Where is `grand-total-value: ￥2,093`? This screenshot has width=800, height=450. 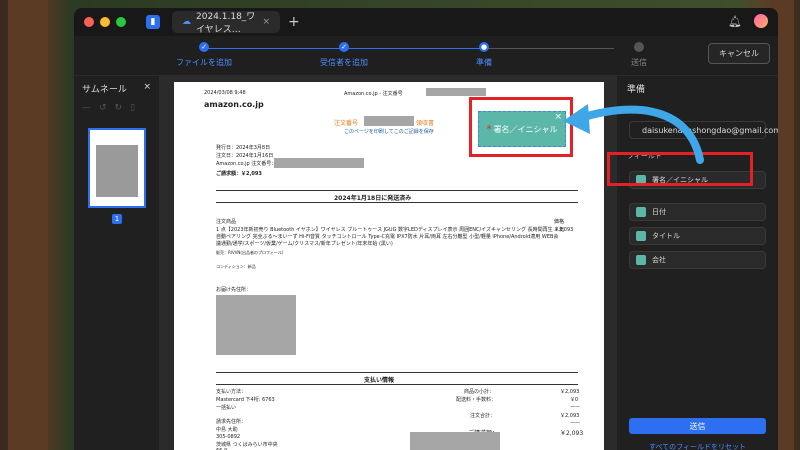
grand-total-value: ￥2,093 is located at coordinates (572, 433).